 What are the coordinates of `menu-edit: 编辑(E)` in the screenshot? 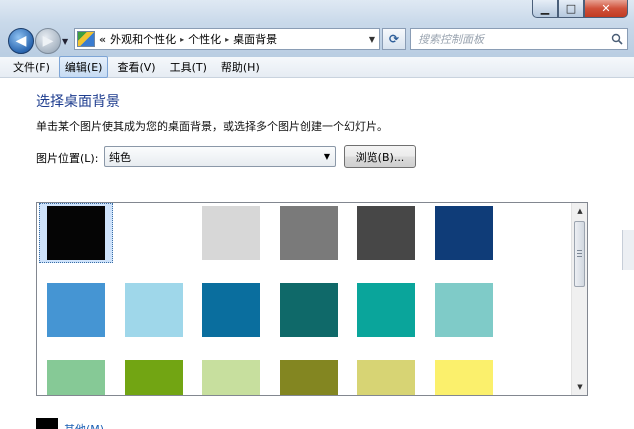 It's located at (83, 67).